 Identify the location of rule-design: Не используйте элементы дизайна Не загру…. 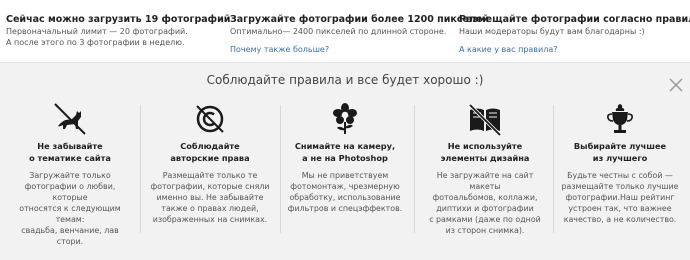
(485, 168).